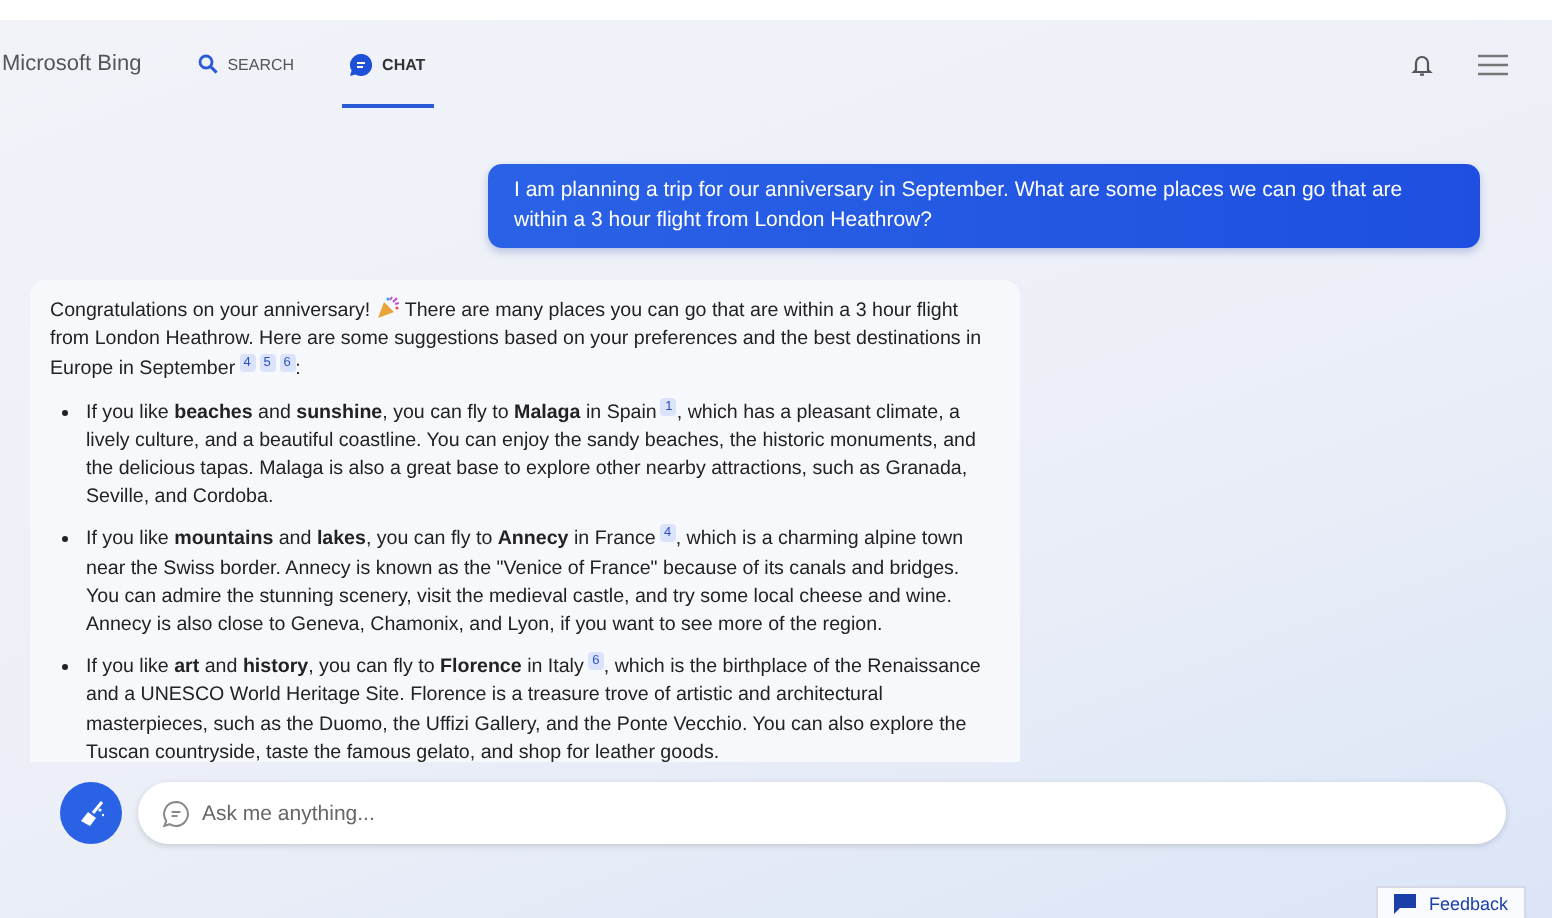 This screenshot has height=918, width=1552. Describe the element at coordinates (361, 64) in the screenshot. I see `chat-icon` at that location.